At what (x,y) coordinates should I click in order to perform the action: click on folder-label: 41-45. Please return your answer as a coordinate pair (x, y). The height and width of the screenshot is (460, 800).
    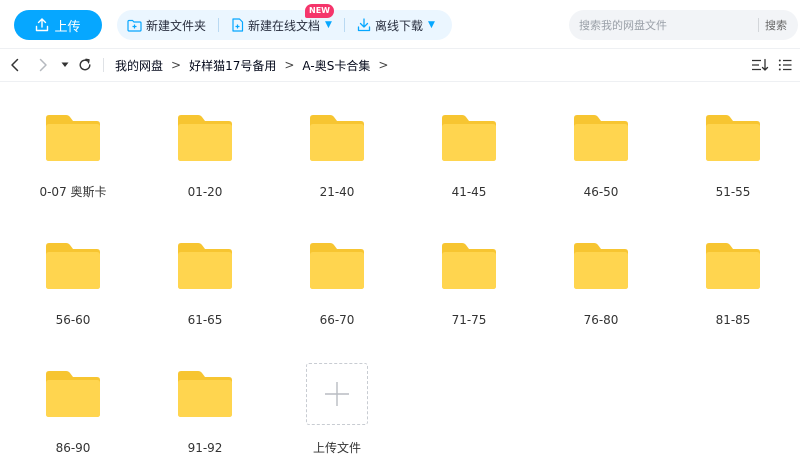
    Looking at the image, I should click on (469, 192).